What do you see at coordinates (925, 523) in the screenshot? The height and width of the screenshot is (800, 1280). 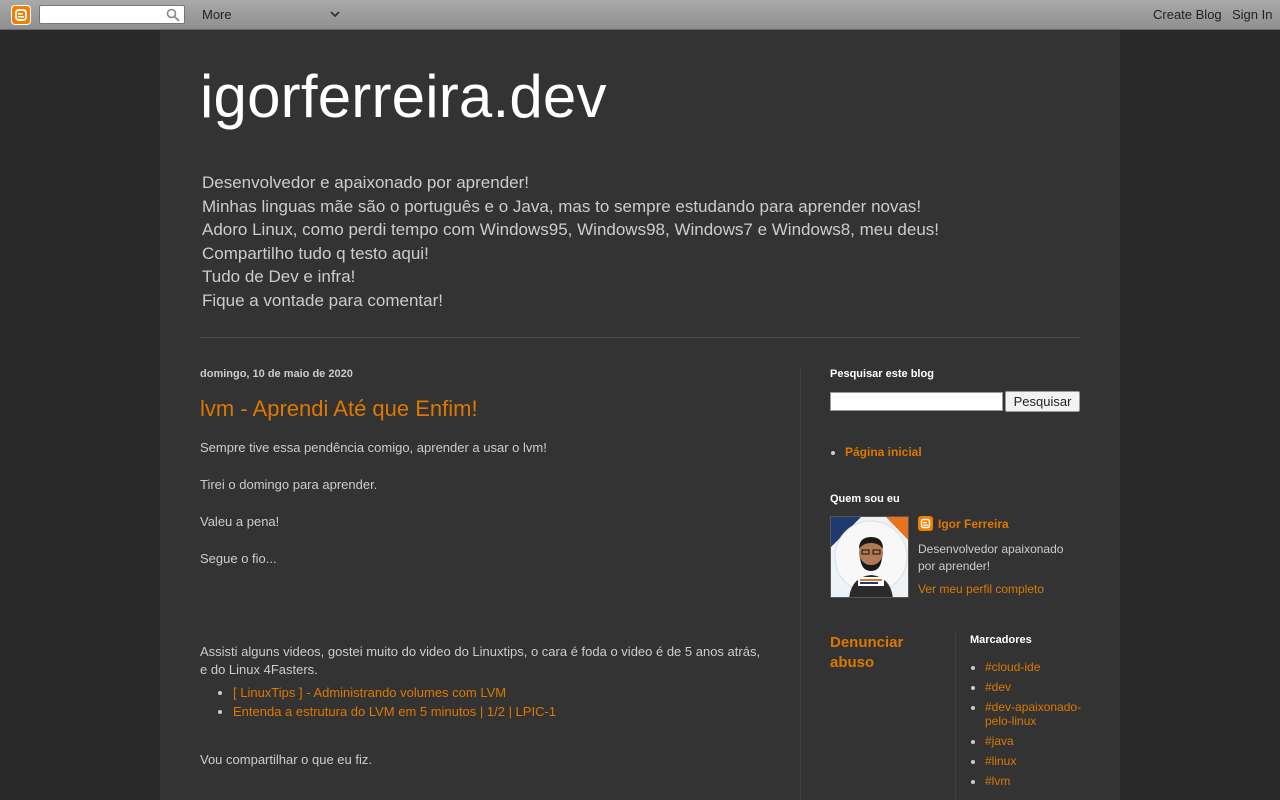 I see `blogger-profile-icon` at bounding box center [925, 523].